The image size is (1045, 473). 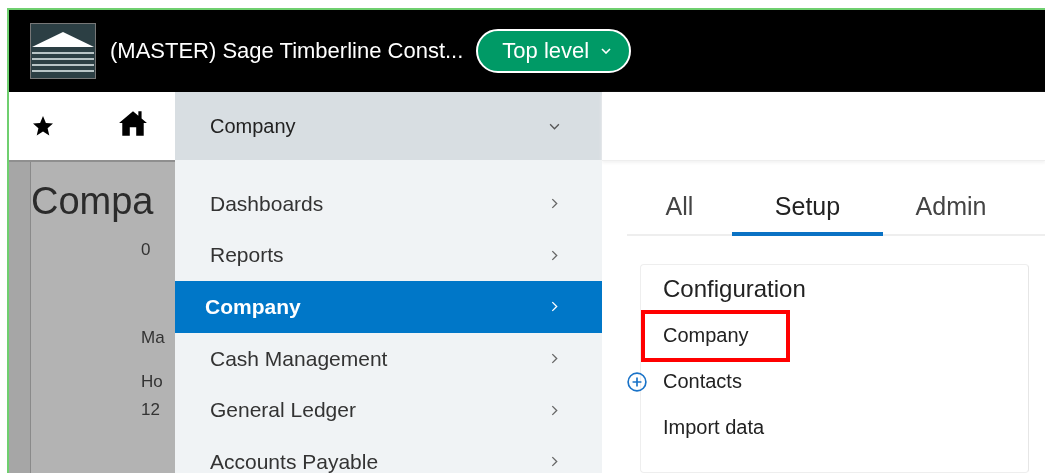 What do you see at coordinates (388, 454) in the screenshot?
I see `menu-item: Accounts Payable` at bounding box center [388, 454].